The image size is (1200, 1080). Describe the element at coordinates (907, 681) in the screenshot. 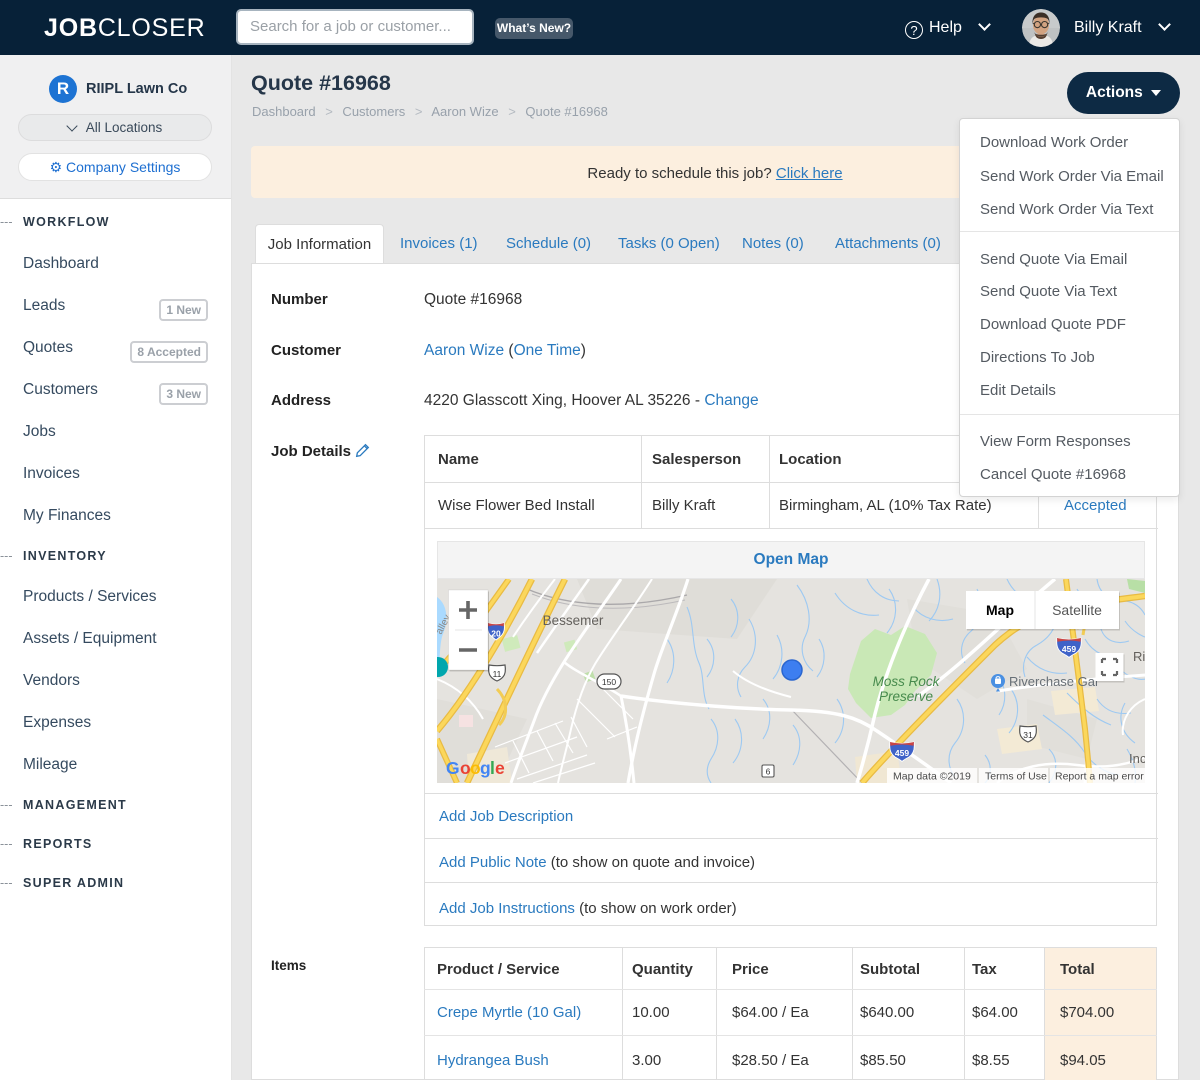

I see `svg-text: Moss Rock` at that location.